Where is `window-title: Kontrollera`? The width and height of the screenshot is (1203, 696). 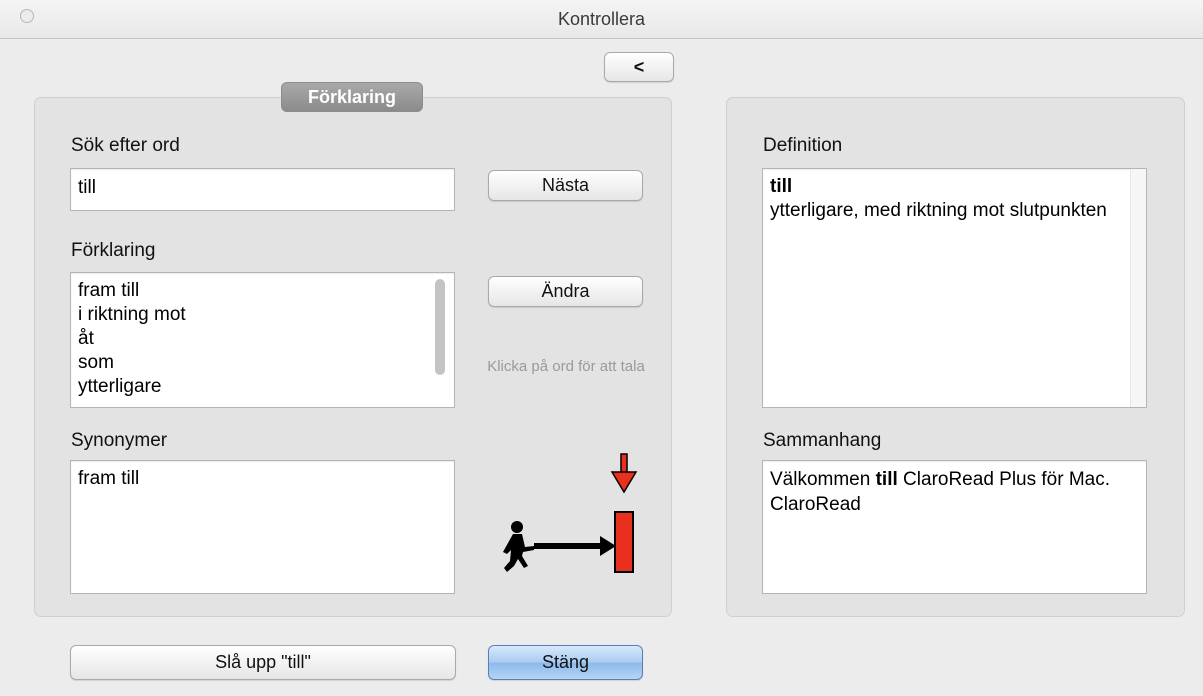
window-title: Kontrollera is located at coordinates (601, 19).